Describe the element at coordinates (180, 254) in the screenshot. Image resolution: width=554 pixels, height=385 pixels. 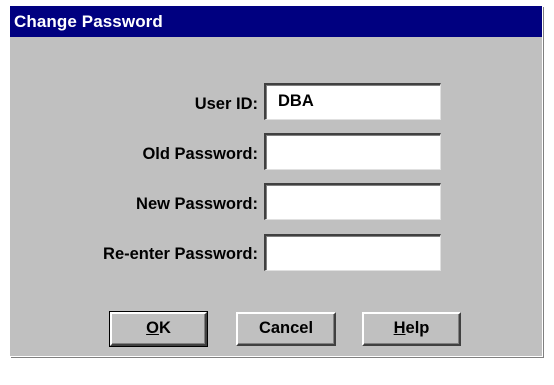
I see `reenter-password-label: Re-enter Password:` at that location.